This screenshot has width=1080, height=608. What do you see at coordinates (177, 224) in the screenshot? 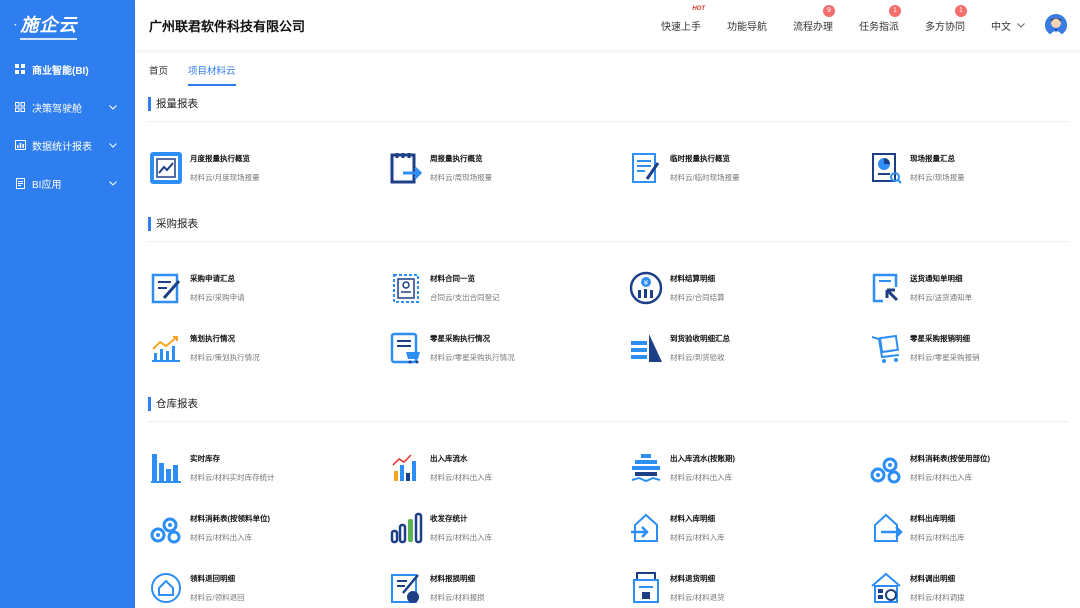
I see `section-title: 采购报表` at bounding box center [177, 224].